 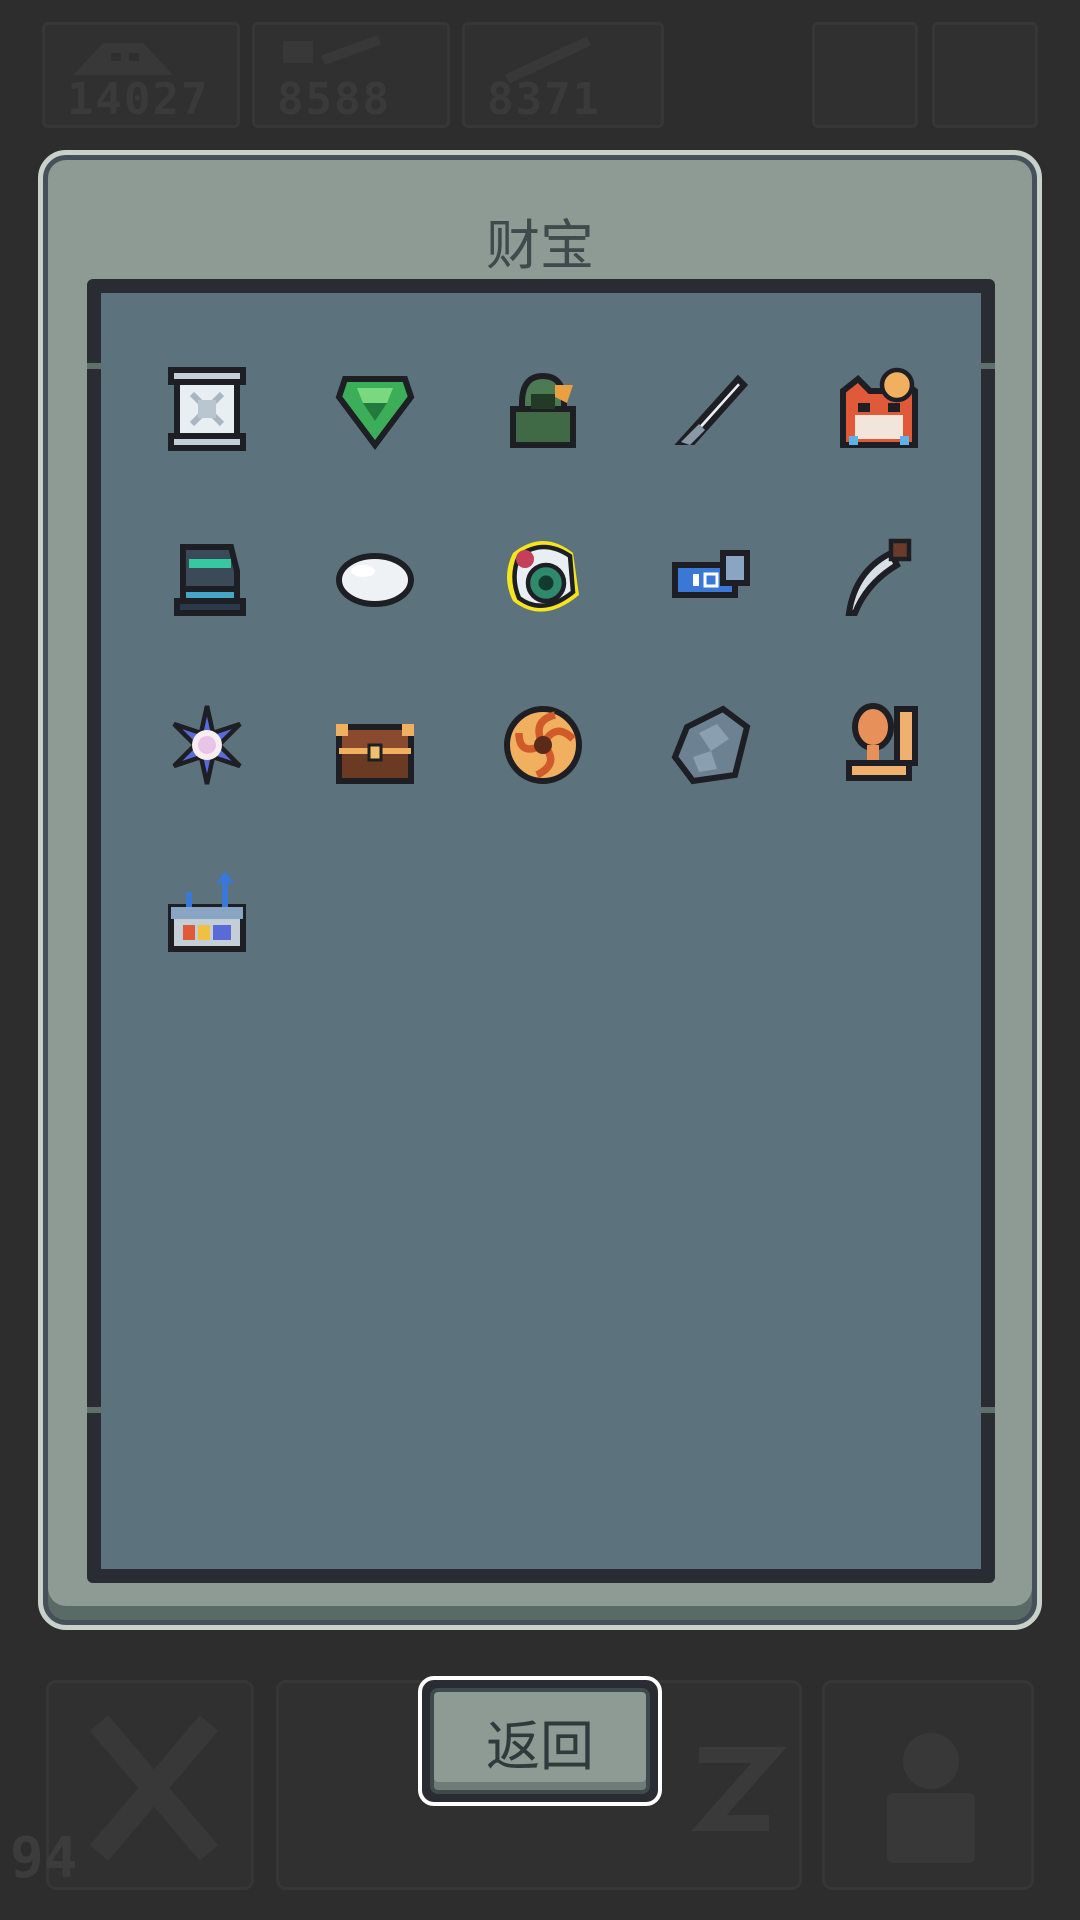 I want to click on stone-icon, so click(x=711, y=745).